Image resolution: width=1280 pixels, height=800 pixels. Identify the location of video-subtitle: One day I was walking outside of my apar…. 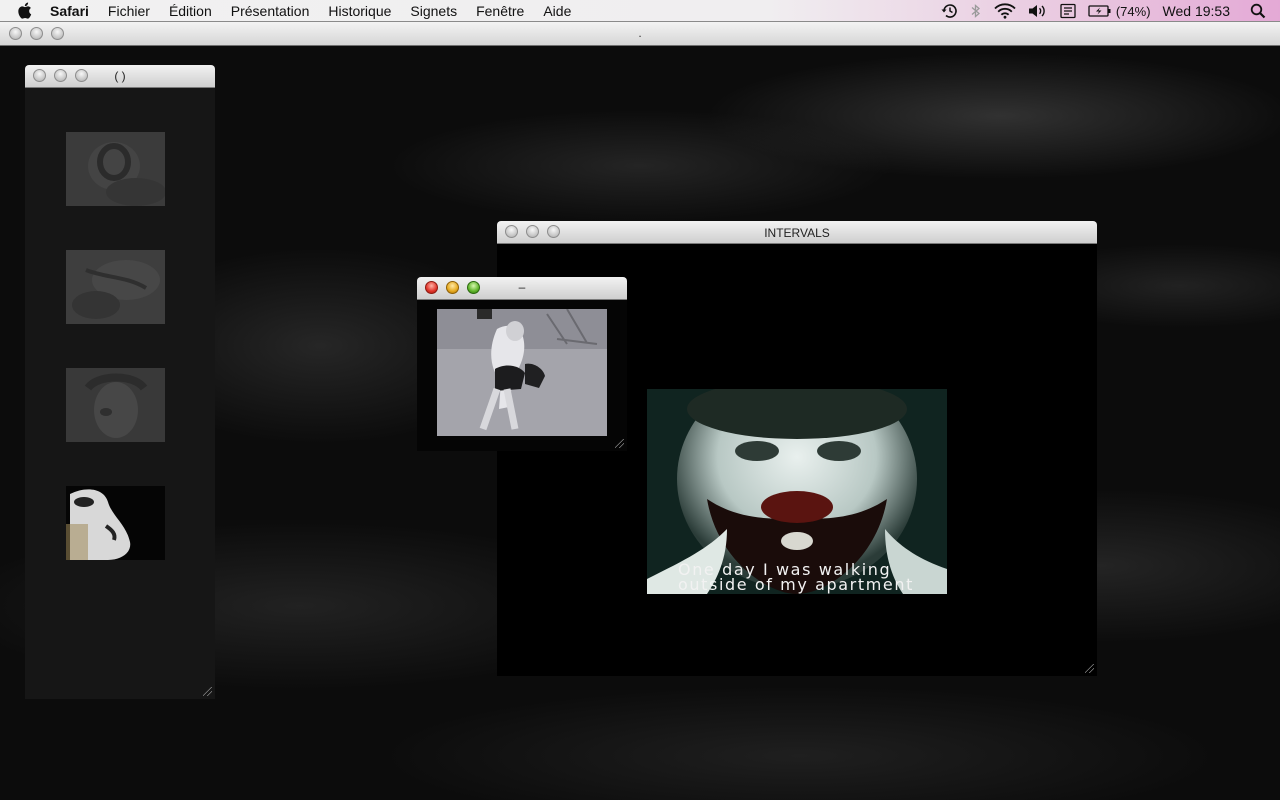
(828, 578).